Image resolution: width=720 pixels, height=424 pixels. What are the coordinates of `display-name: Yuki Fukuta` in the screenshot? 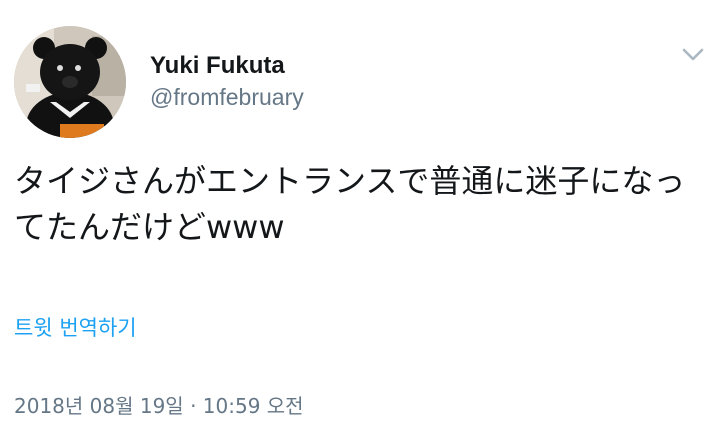 It's located at (217, 66).